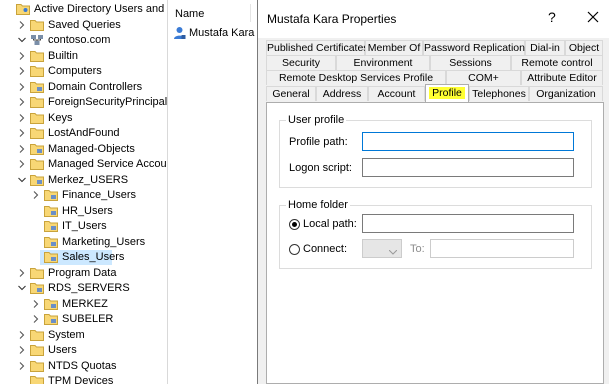 This screenshot has height=384, width=609. What do you see at coordinates (470, 62) in the screenshot?
I see `tab-sessions: Sessions` at bounding box center [470, 62].